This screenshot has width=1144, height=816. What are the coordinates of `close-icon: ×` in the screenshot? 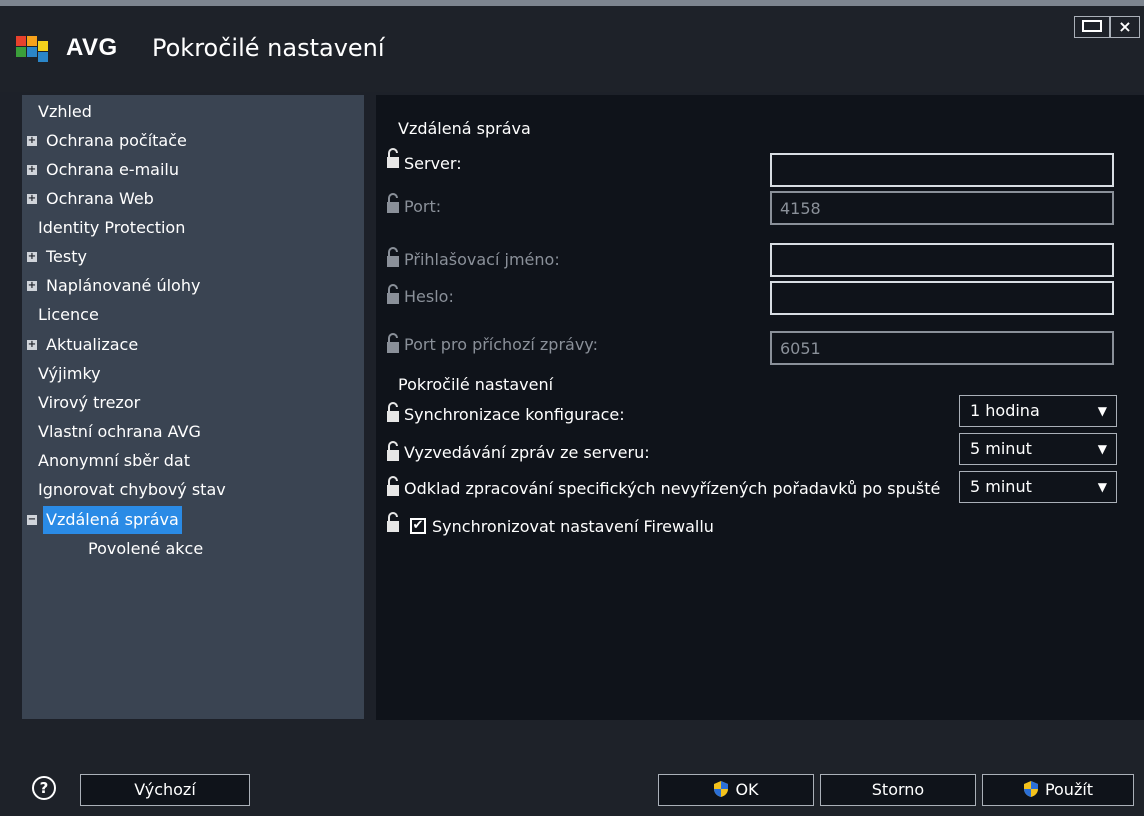 It's located at (1125, 26).